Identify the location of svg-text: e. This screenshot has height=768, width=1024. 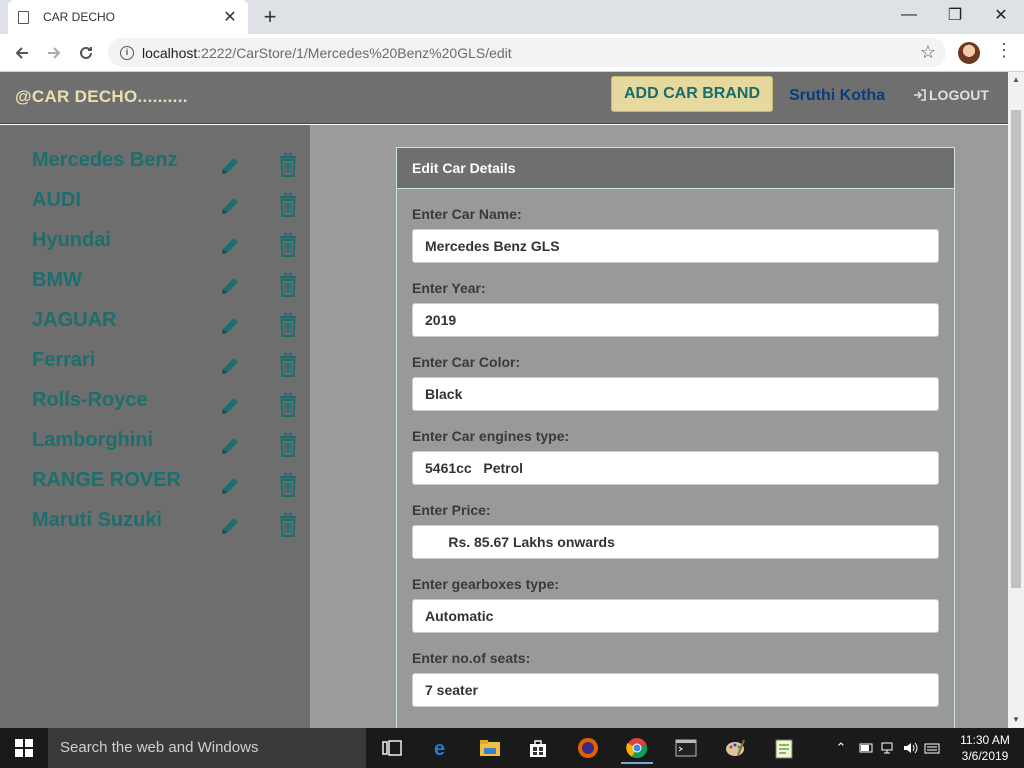
(439, 748).